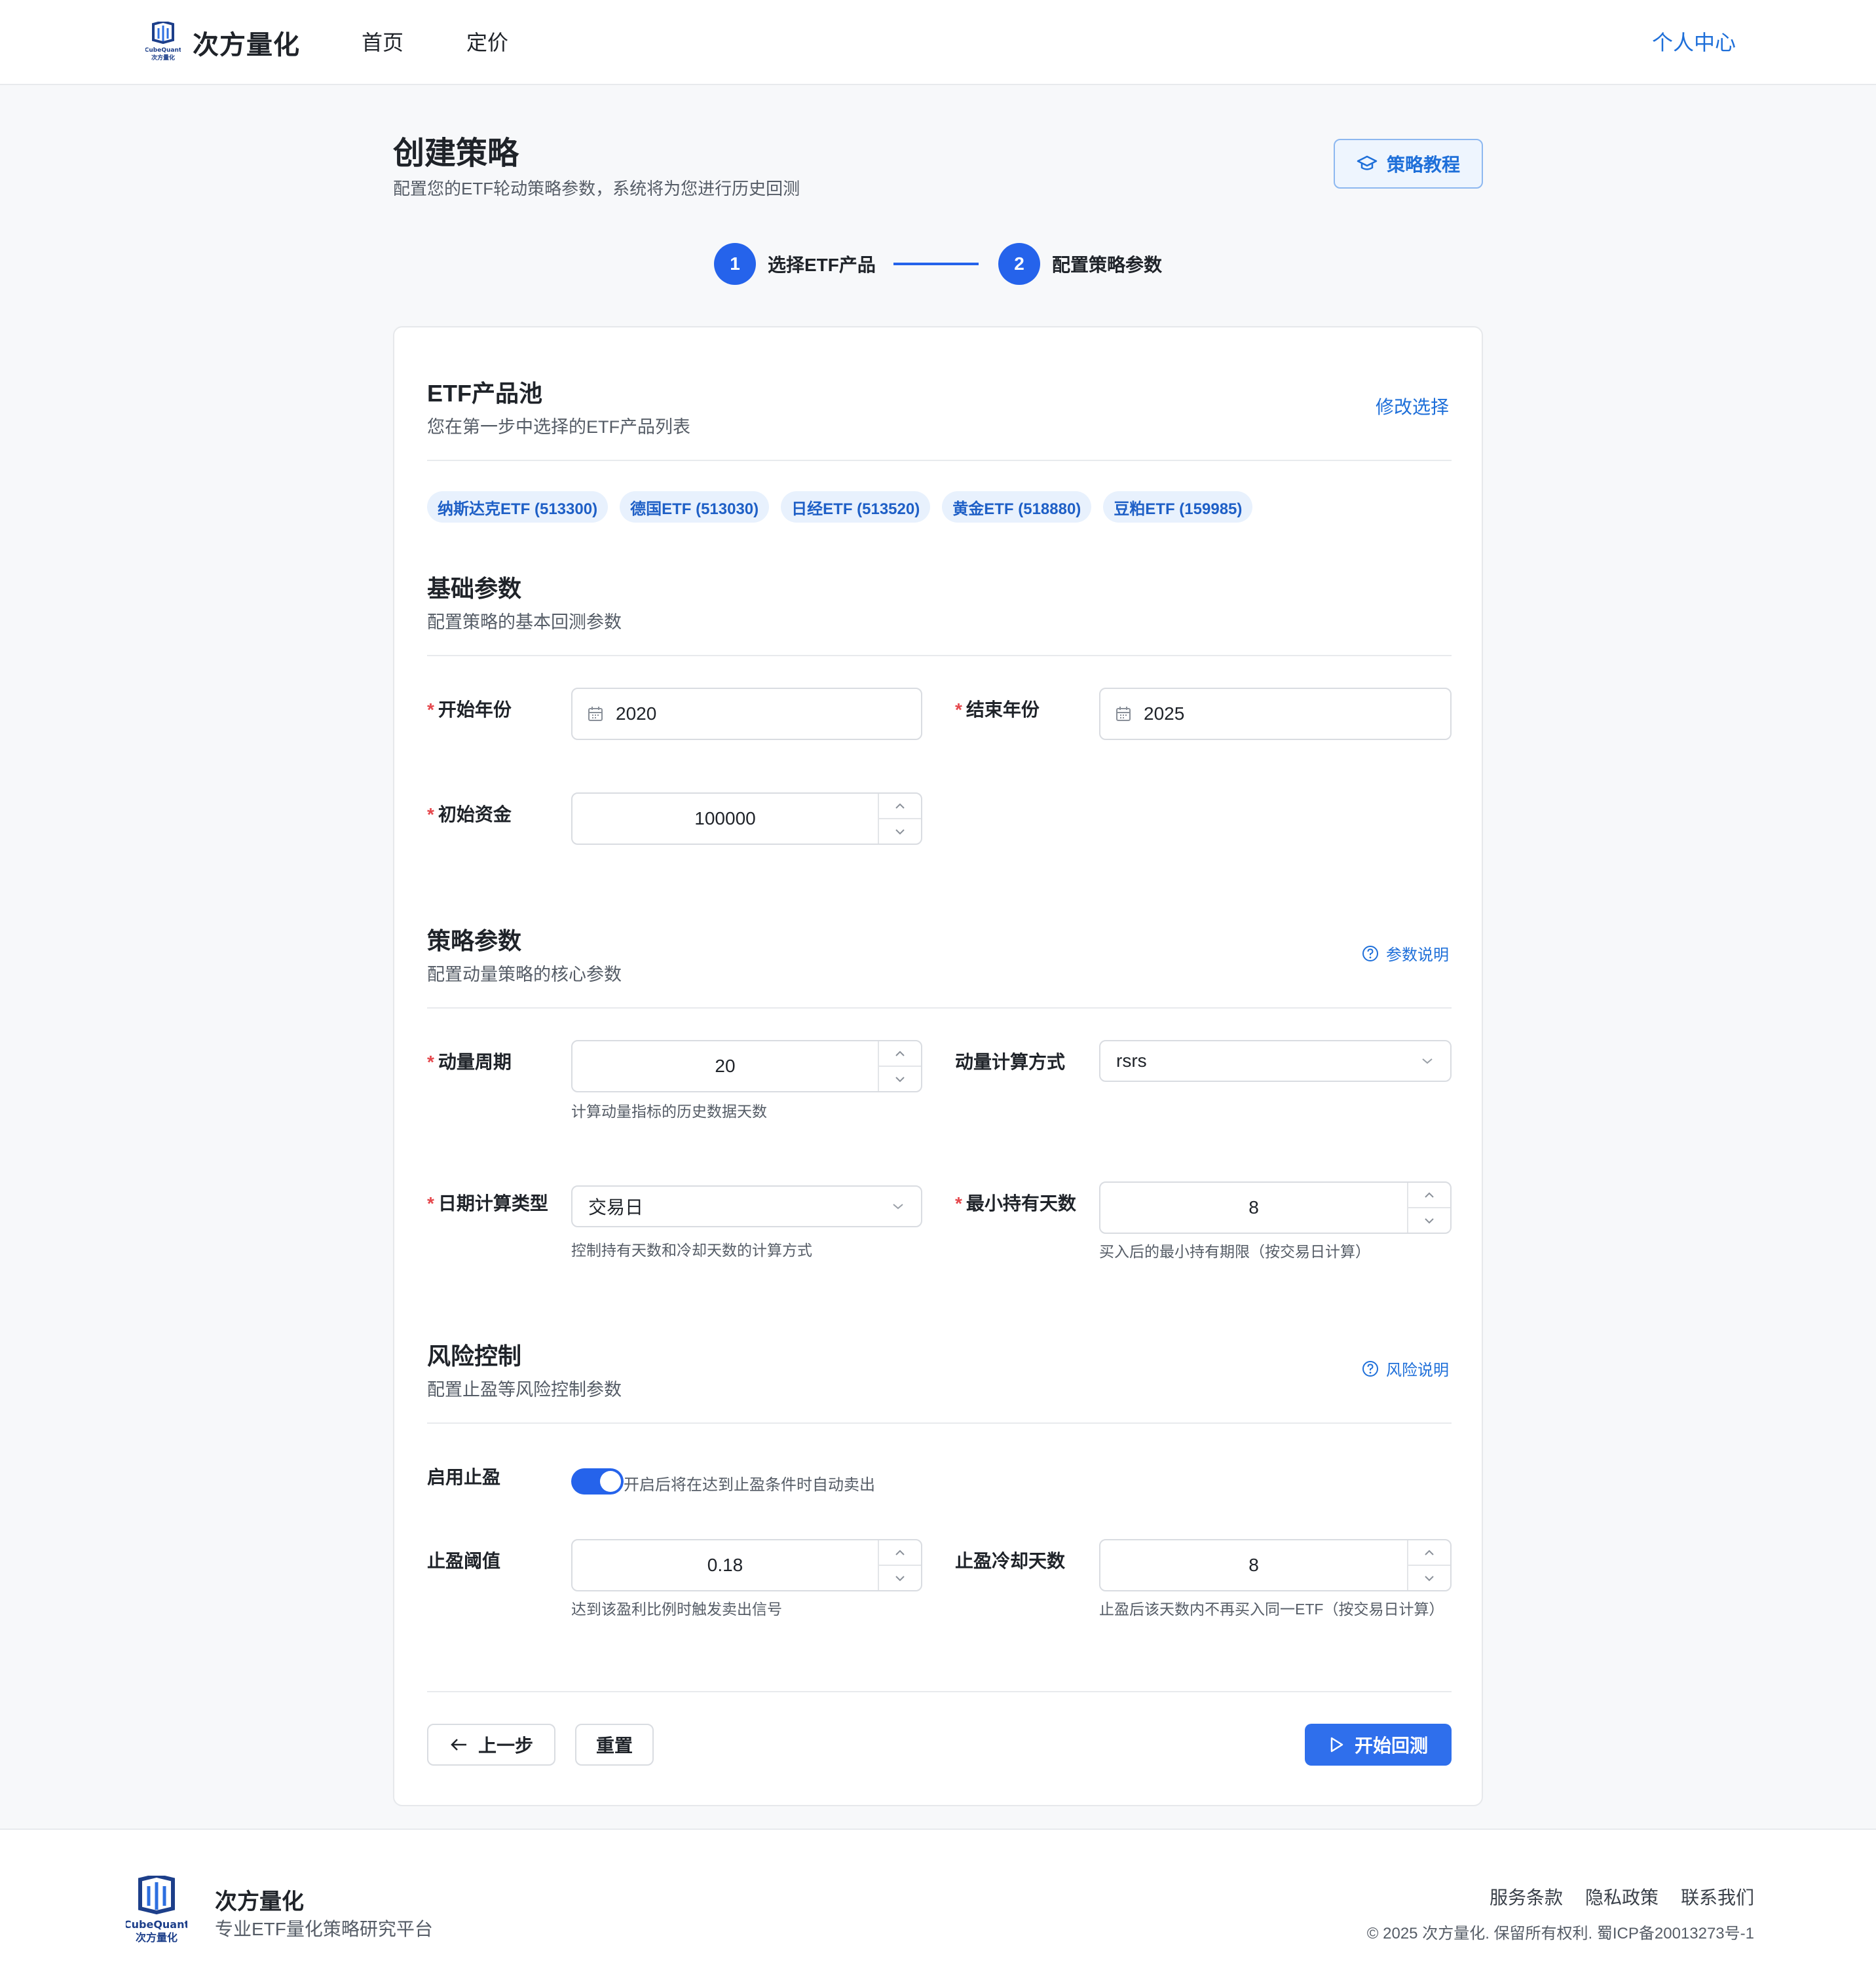 The width and height of the screenshot is (1876, 1987). I want to click on etf-pool-title: ETF产品池, so click(485, 393).